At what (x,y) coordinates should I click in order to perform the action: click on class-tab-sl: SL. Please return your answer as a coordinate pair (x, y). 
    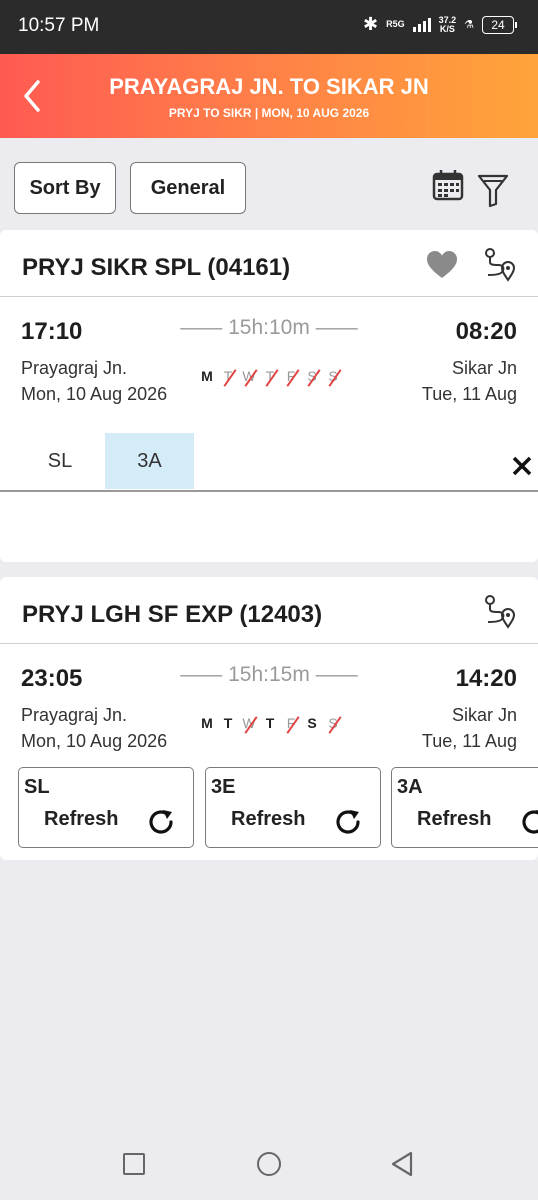
    Looking at the image, I should click on (60, 461).